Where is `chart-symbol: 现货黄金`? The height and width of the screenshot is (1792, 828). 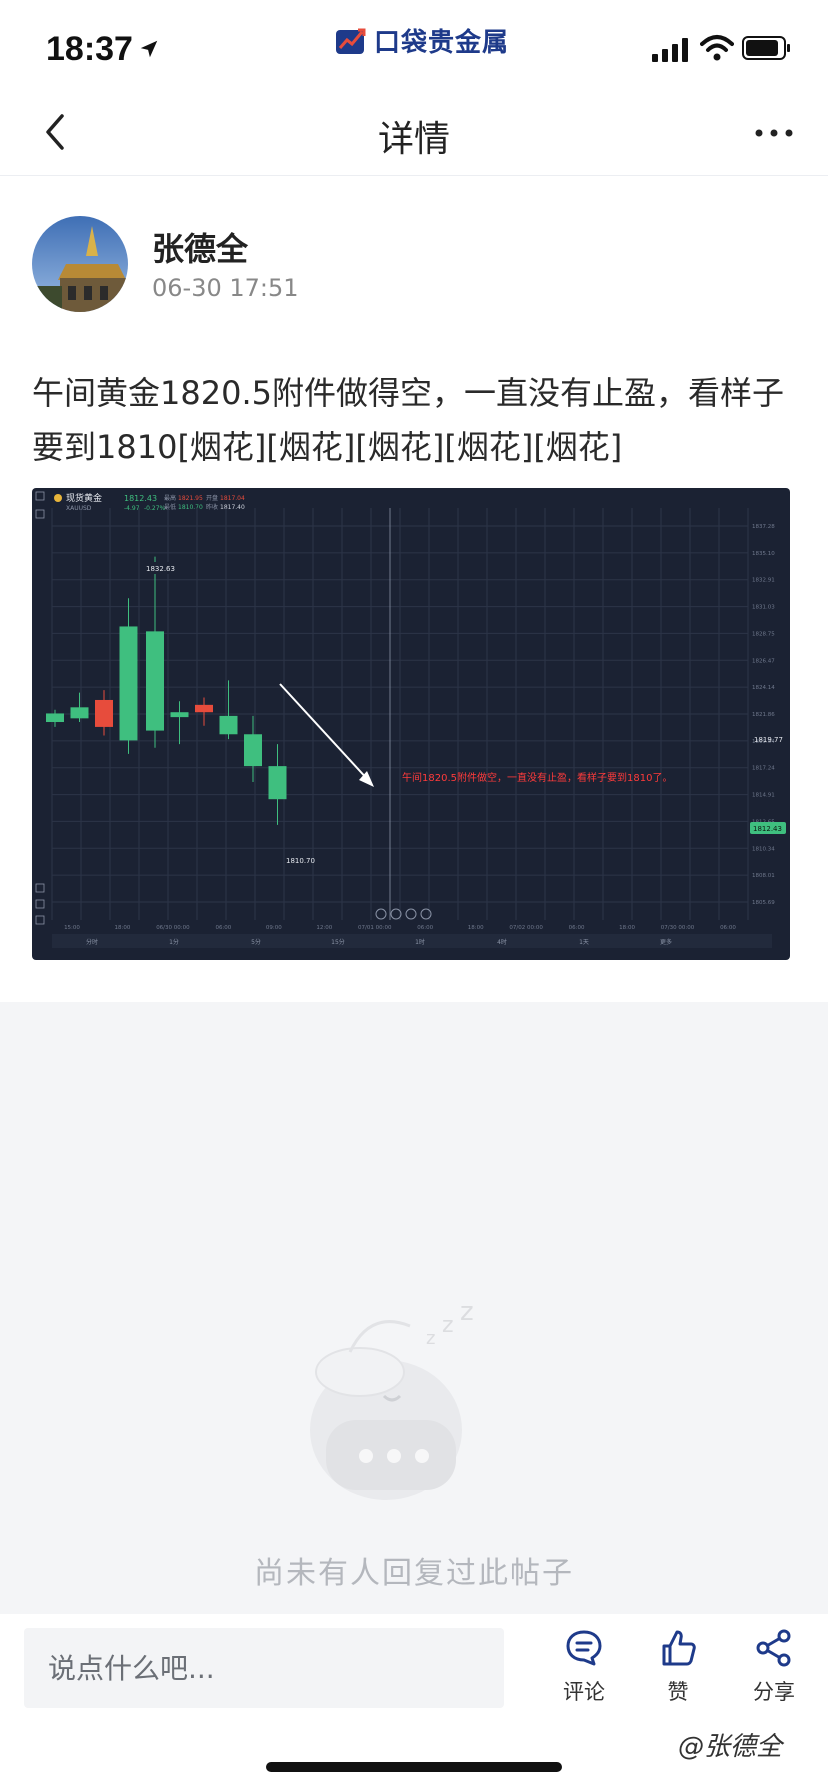
chart-symbol: 现货黄金 is located at coordinates (84, 498).